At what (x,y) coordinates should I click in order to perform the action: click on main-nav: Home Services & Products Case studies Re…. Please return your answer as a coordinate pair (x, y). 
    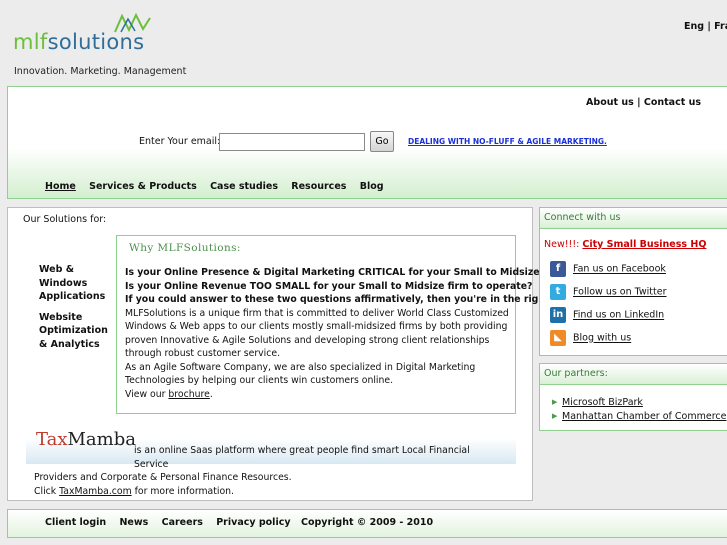
    Looking at the image, I should click on (219, 186).